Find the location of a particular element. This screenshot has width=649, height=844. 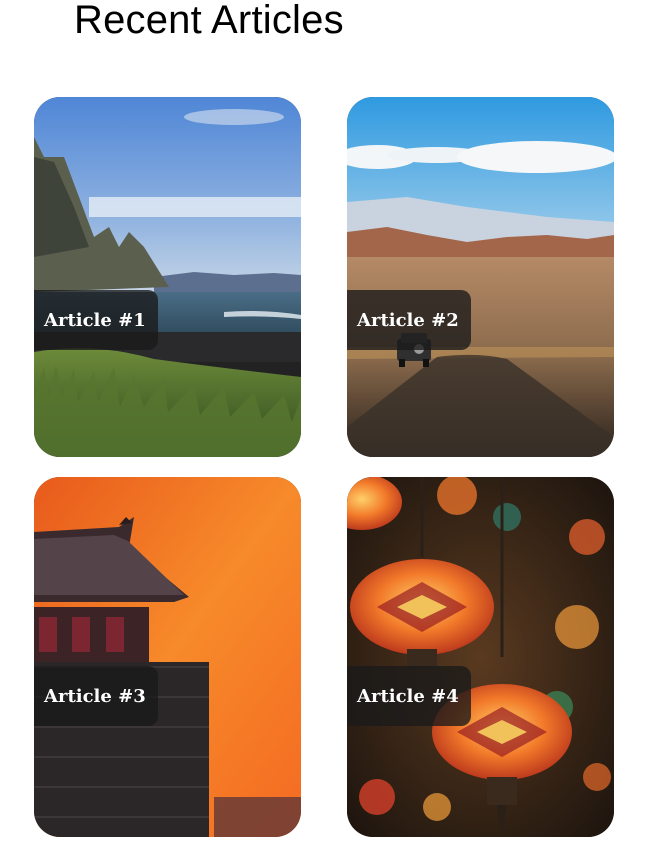

article-label-4: Article #4 is located at coordinates (409, 696).